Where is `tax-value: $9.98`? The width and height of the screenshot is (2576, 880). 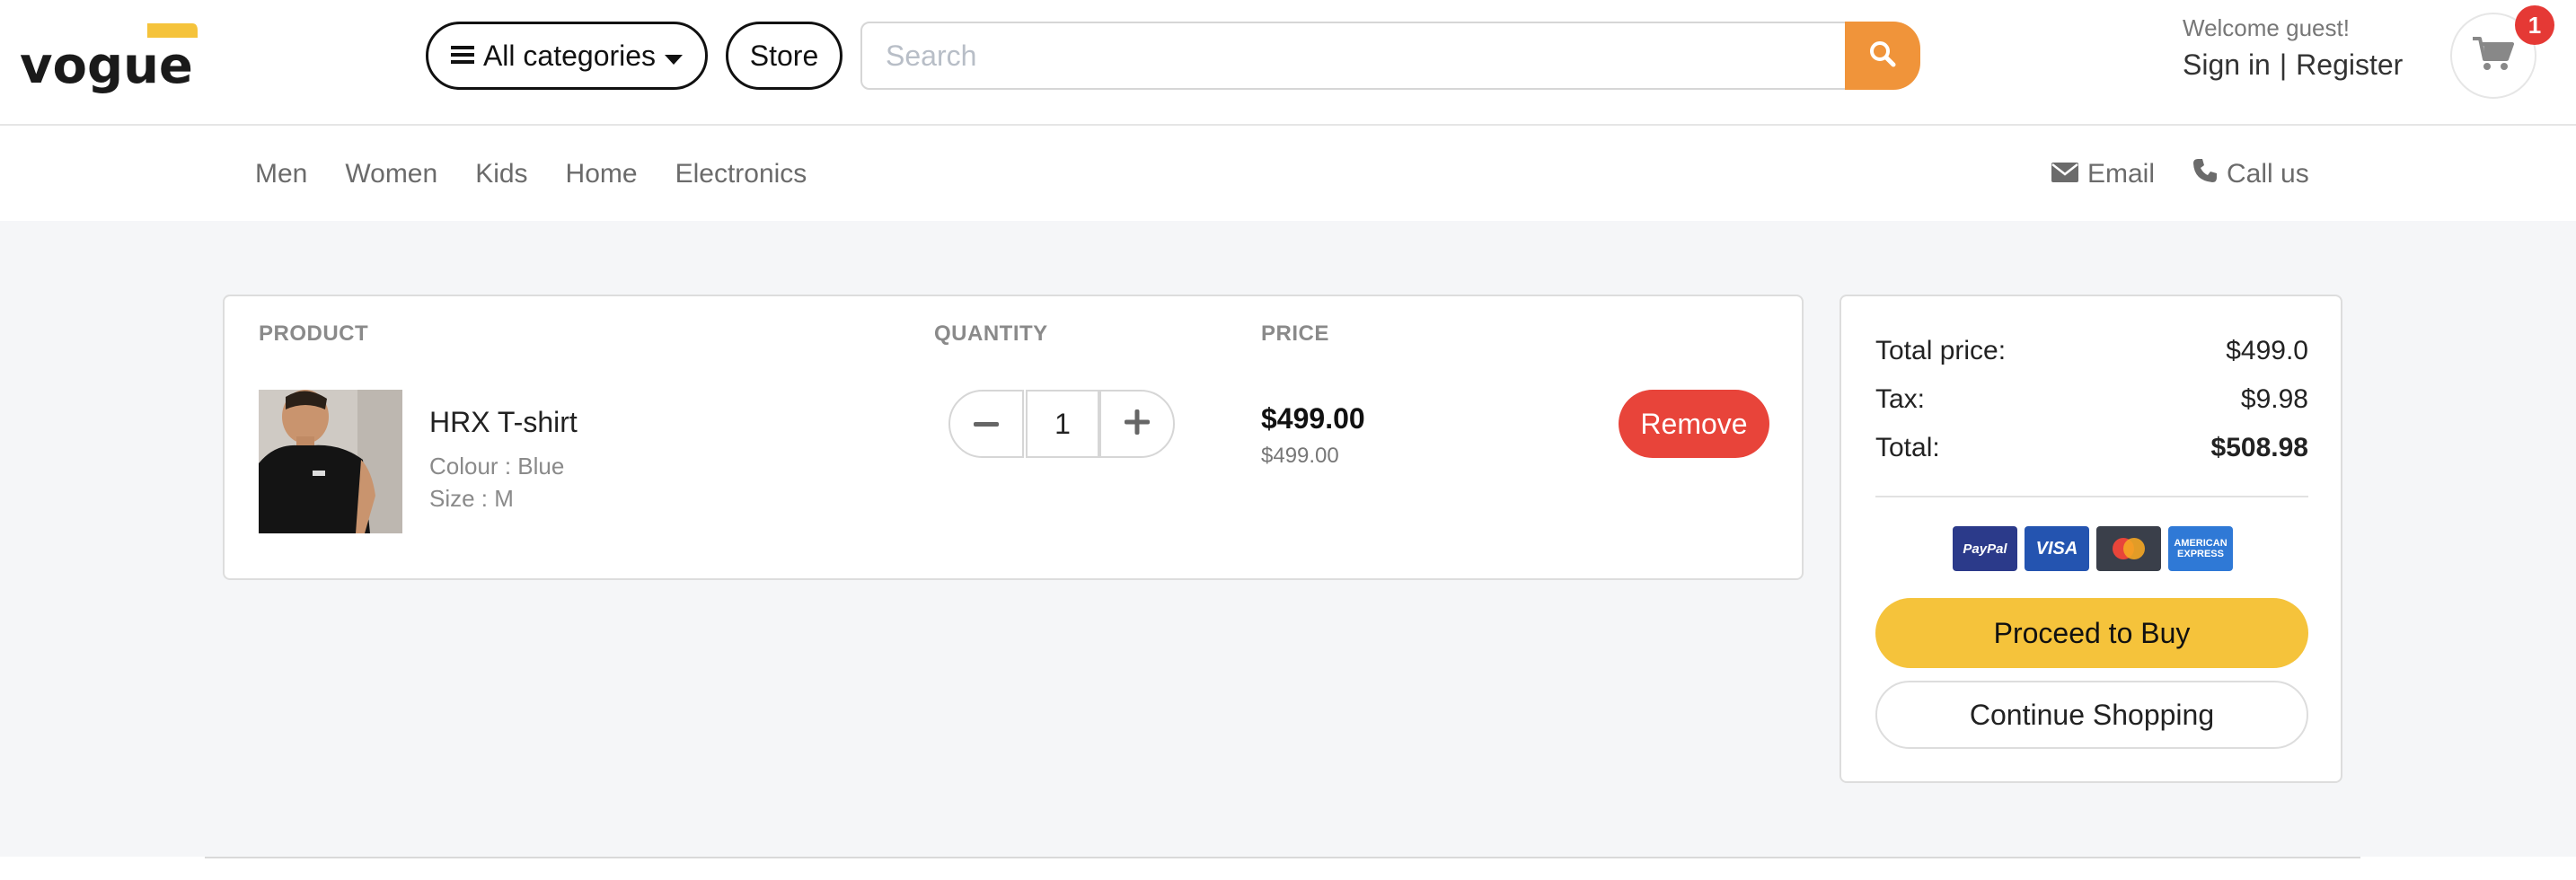
tax-value: $9.98 is located at coordinates (2274, 399).